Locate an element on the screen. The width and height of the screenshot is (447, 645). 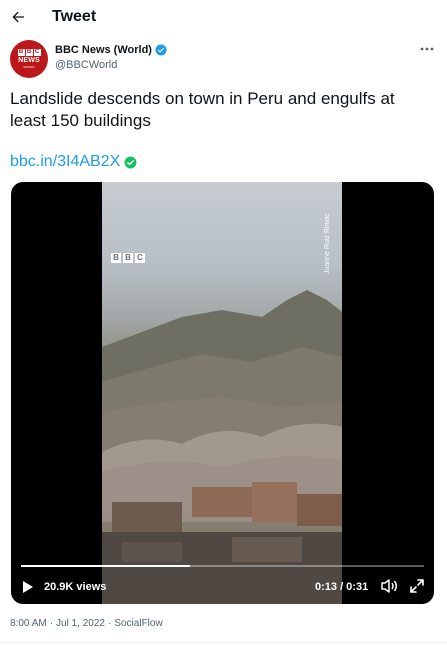
link-text: bbc.in/3I4AB2X is located at coordinates (65, 161).